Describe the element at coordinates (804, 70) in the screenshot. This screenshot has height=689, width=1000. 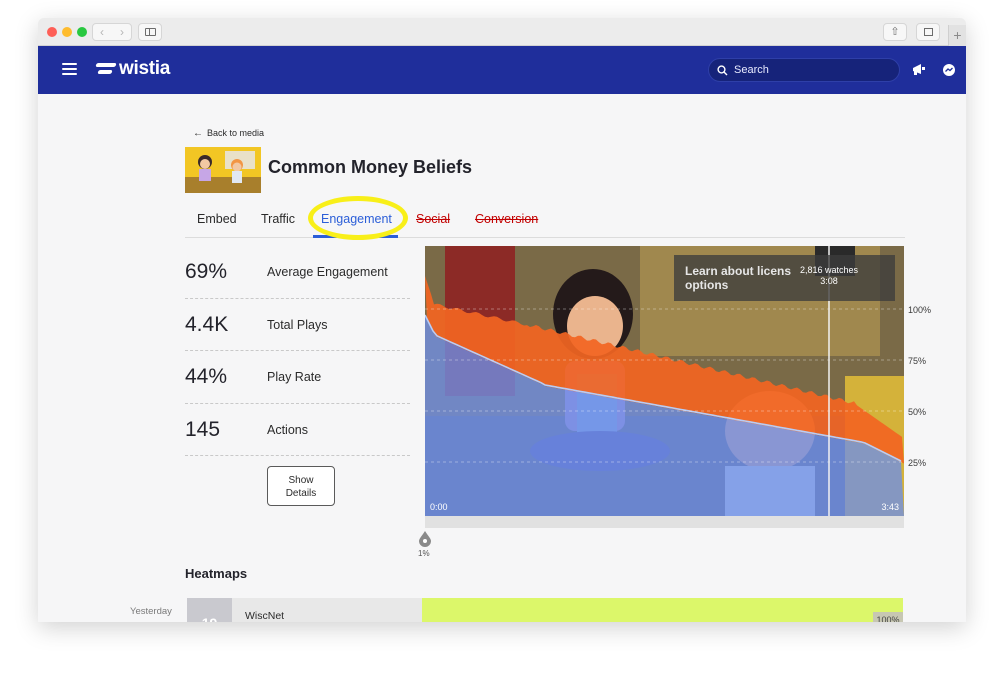
I see `search-input: Search` at that location.